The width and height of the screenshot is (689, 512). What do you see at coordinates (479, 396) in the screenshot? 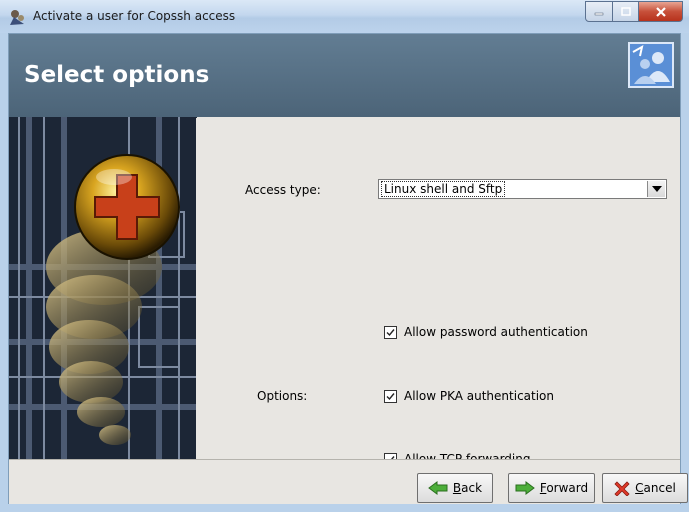
I see `pka-auth-label: Allow PKA authentication` at bounding box center [479, 396].